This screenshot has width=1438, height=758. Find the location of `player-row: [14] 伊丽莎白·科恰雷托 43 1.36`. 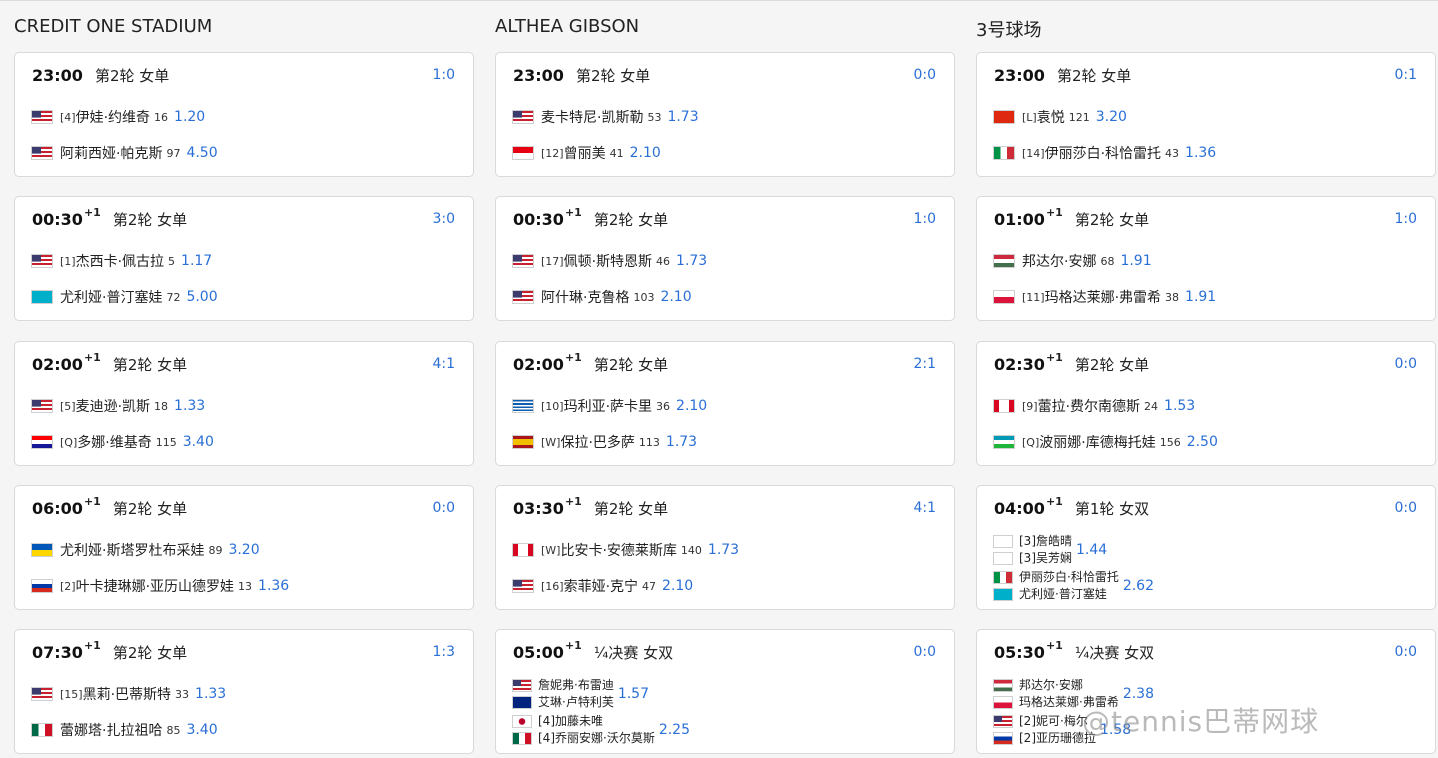

player-row: [14] 伊丽莎白·科恰雷托 43 1.36 is located at coordinates (1104, 153).